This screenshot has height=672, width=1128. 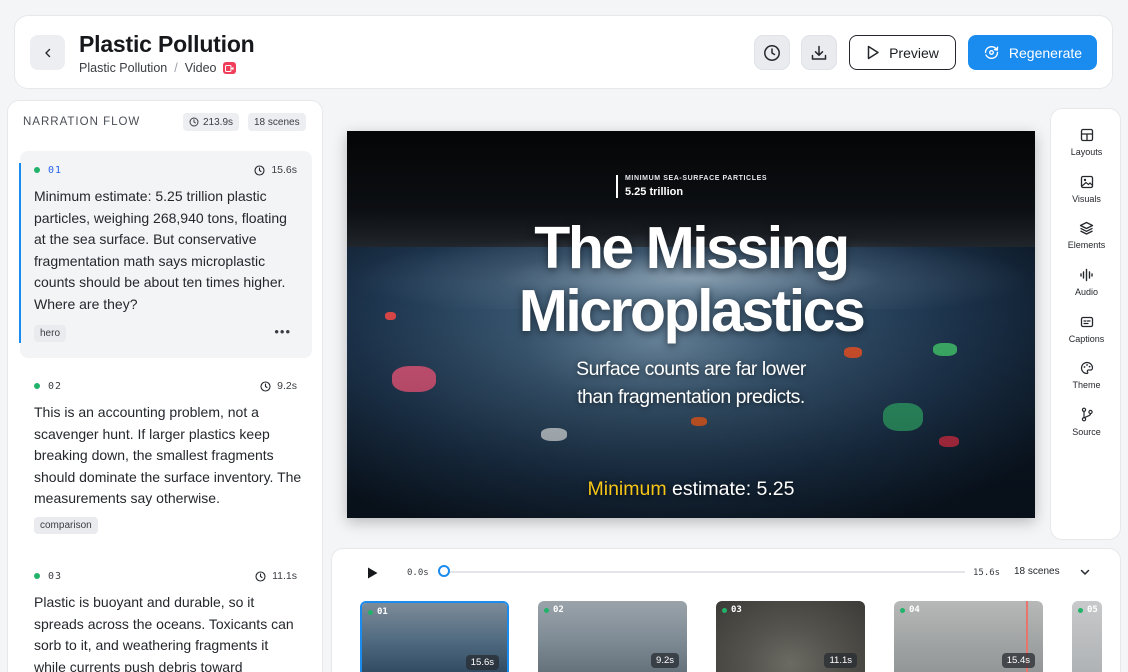 What do you see at coordinates (987, 573) in the screenshot?
I see `timeline-end-time: 15.6s` at bounding box center [987, 573].